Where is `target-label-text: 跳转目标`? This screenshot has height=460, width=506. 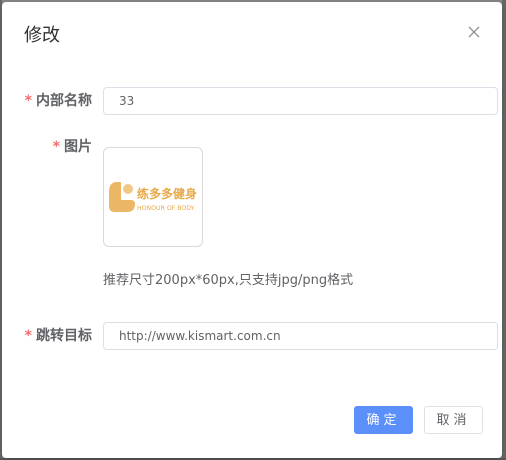 target-label-text: 跳转目标 is located at coordinates (64, 336).